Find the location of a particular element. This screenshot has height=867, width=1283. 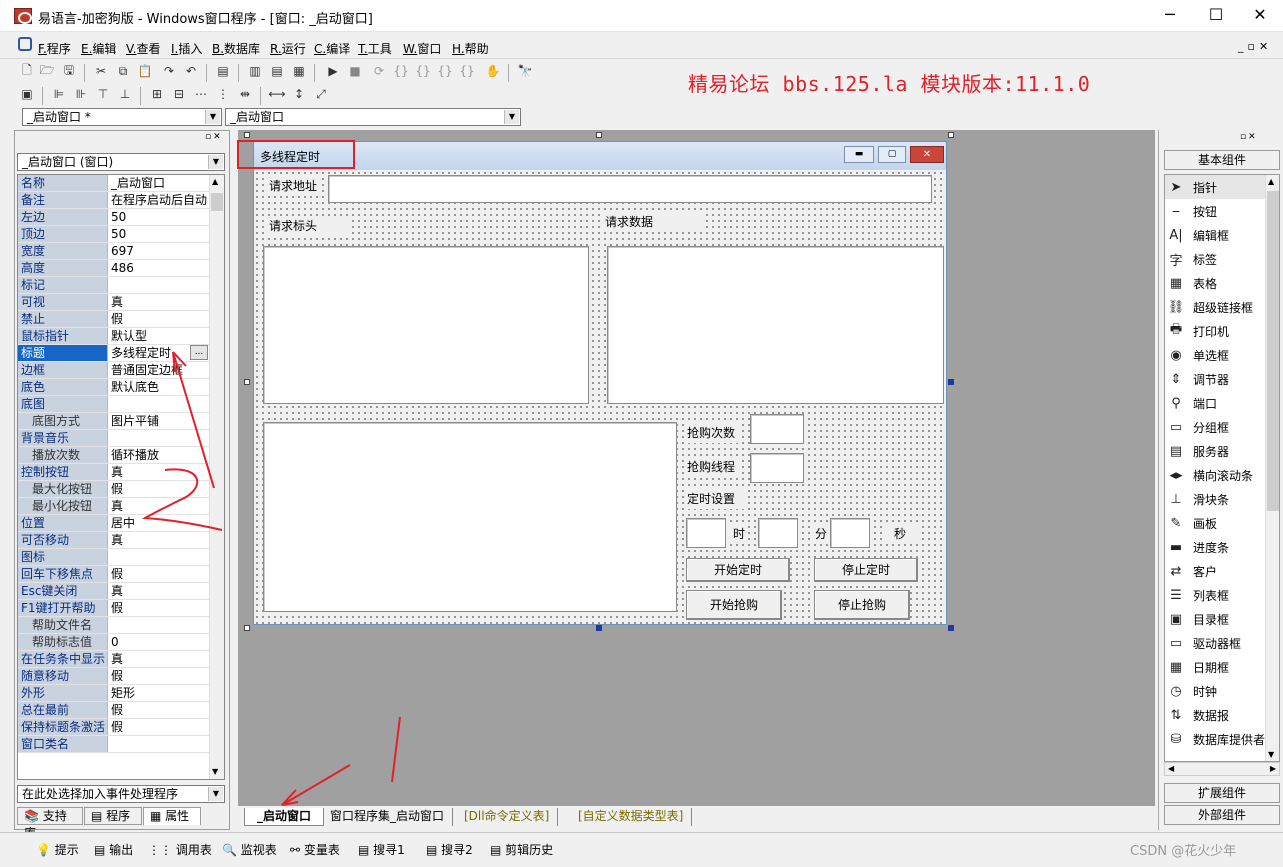

editor-tab-custom-types: [自定义数据类型表] is located at coordinates (631, 817).